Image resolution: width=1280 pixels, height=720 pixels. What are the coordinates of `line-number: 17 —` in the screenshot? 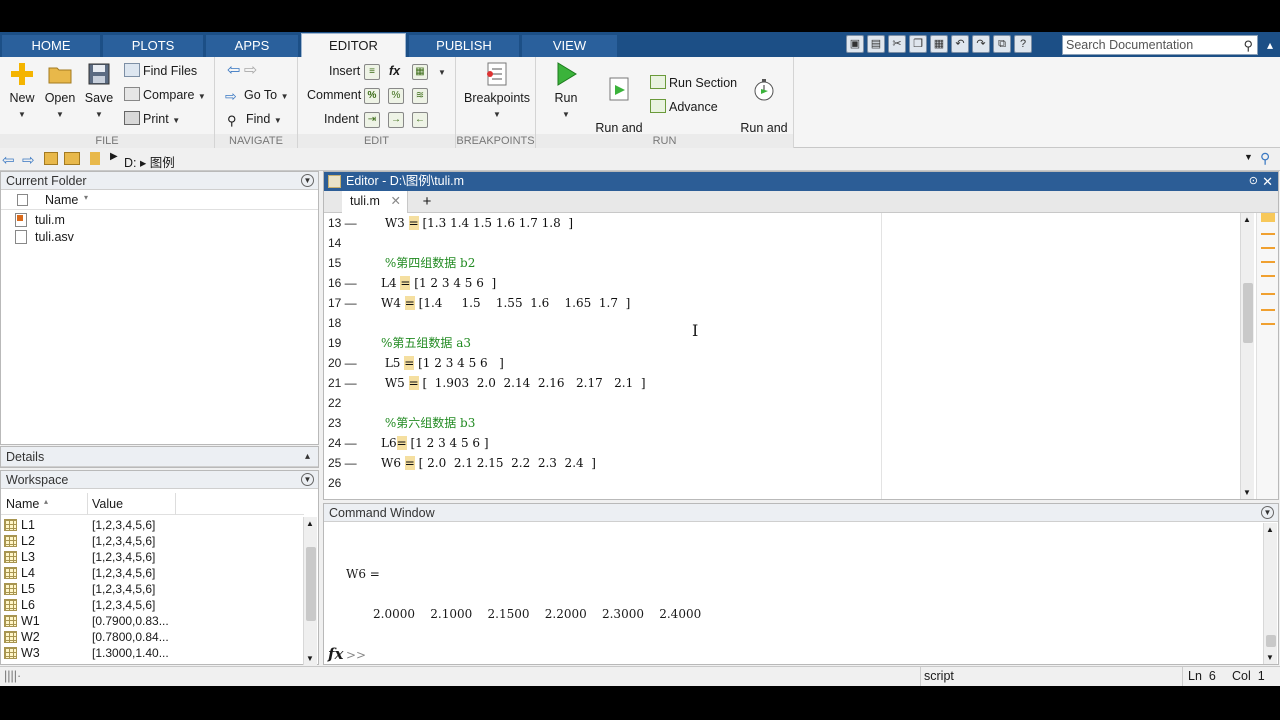 It's located at (349, 303).